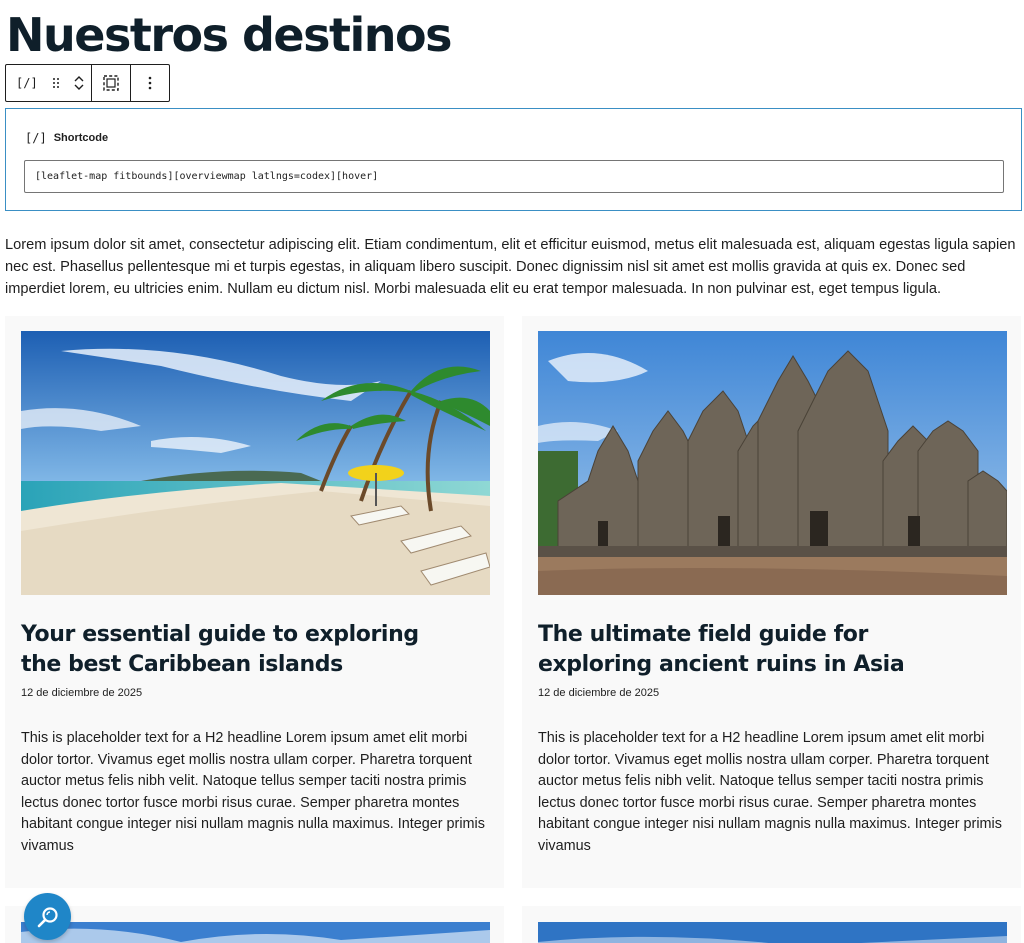 This screenshot has height=943, width=1024. I want to click on page-title: Nuestros destinos, so click(229, 35).